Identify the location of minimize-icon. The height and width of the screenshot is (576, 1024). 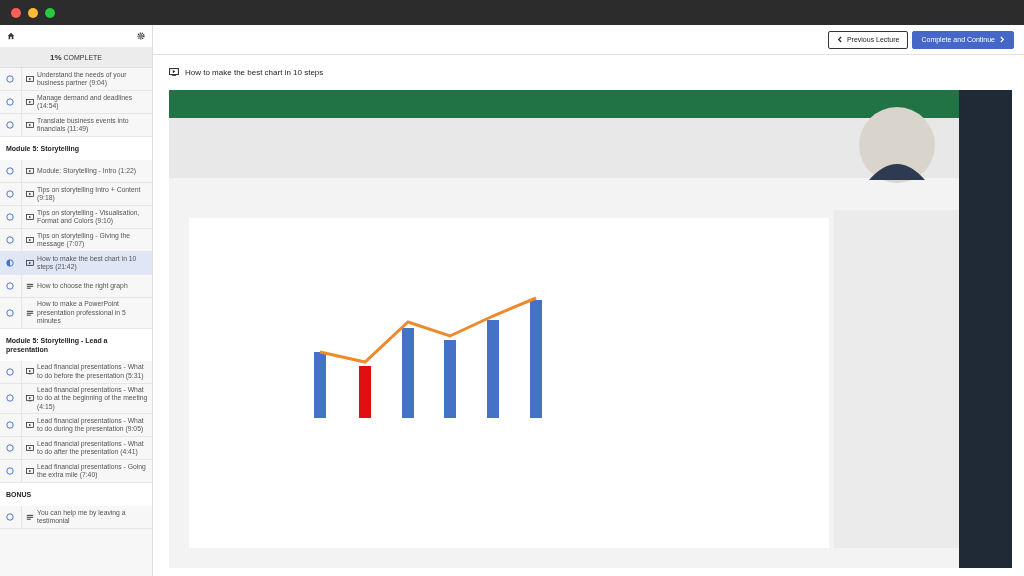
(33, 12).